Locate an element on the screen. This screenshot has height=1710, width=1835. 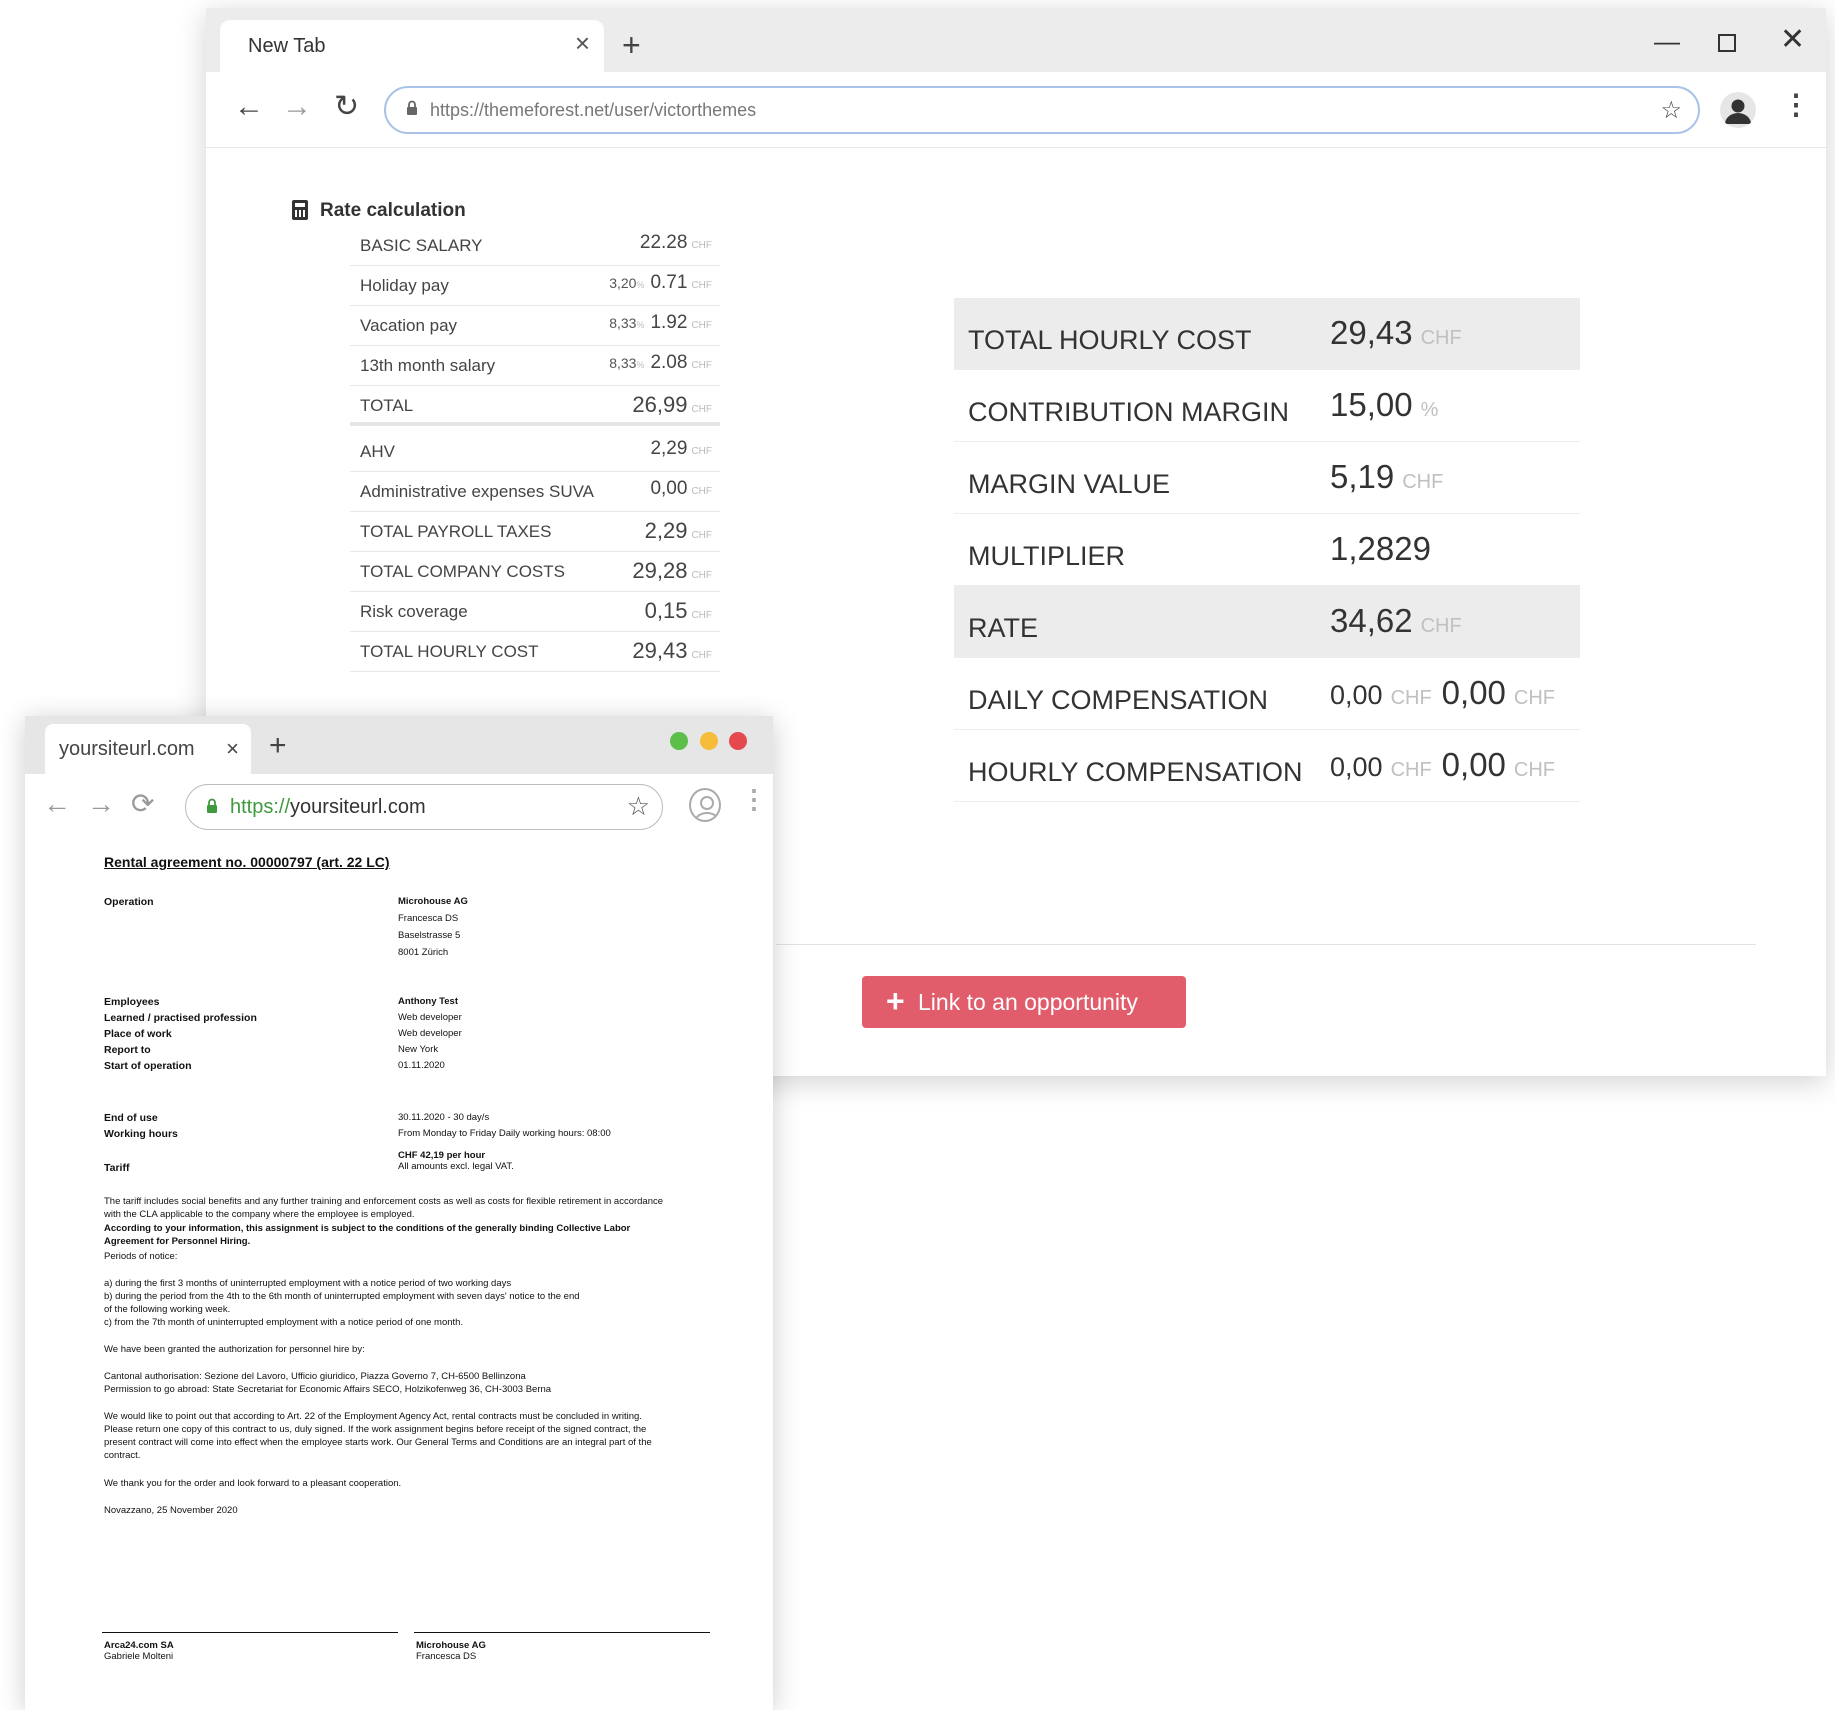
place-date: Novazzano, 25 November 2020 is located at coordinates (171, 1510).